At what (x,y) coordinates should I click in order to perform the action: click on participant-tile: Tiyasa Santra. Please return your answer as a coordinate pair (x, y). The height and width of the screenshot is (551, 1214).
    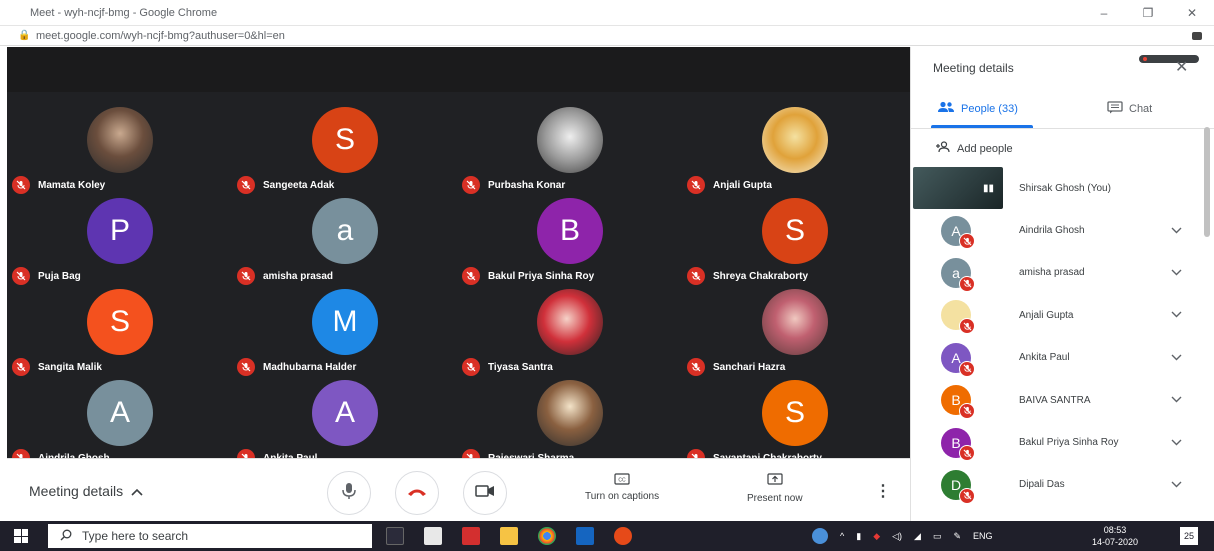
    Looking at the image, I should click on (569, 330).